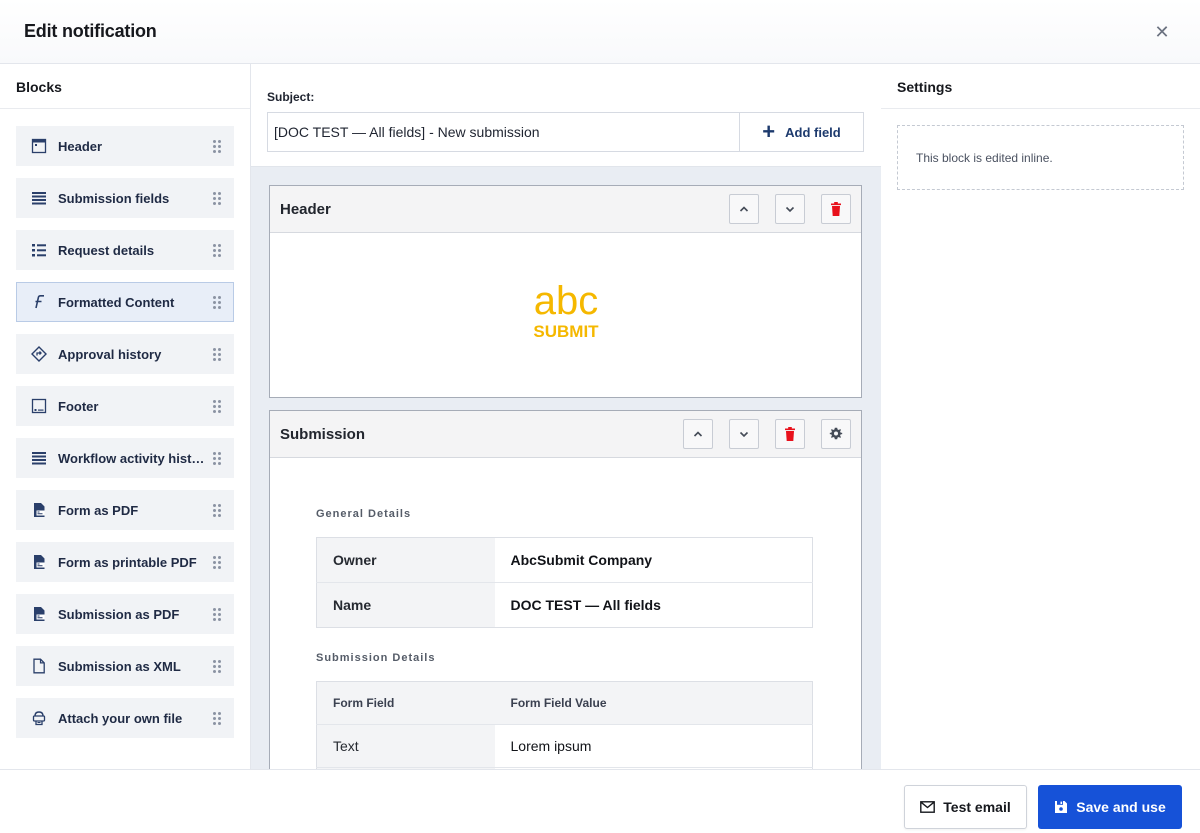 This screenshot has height=833, width=1200. I want to click on svg-text: SUBMIT, so click(566, 331).